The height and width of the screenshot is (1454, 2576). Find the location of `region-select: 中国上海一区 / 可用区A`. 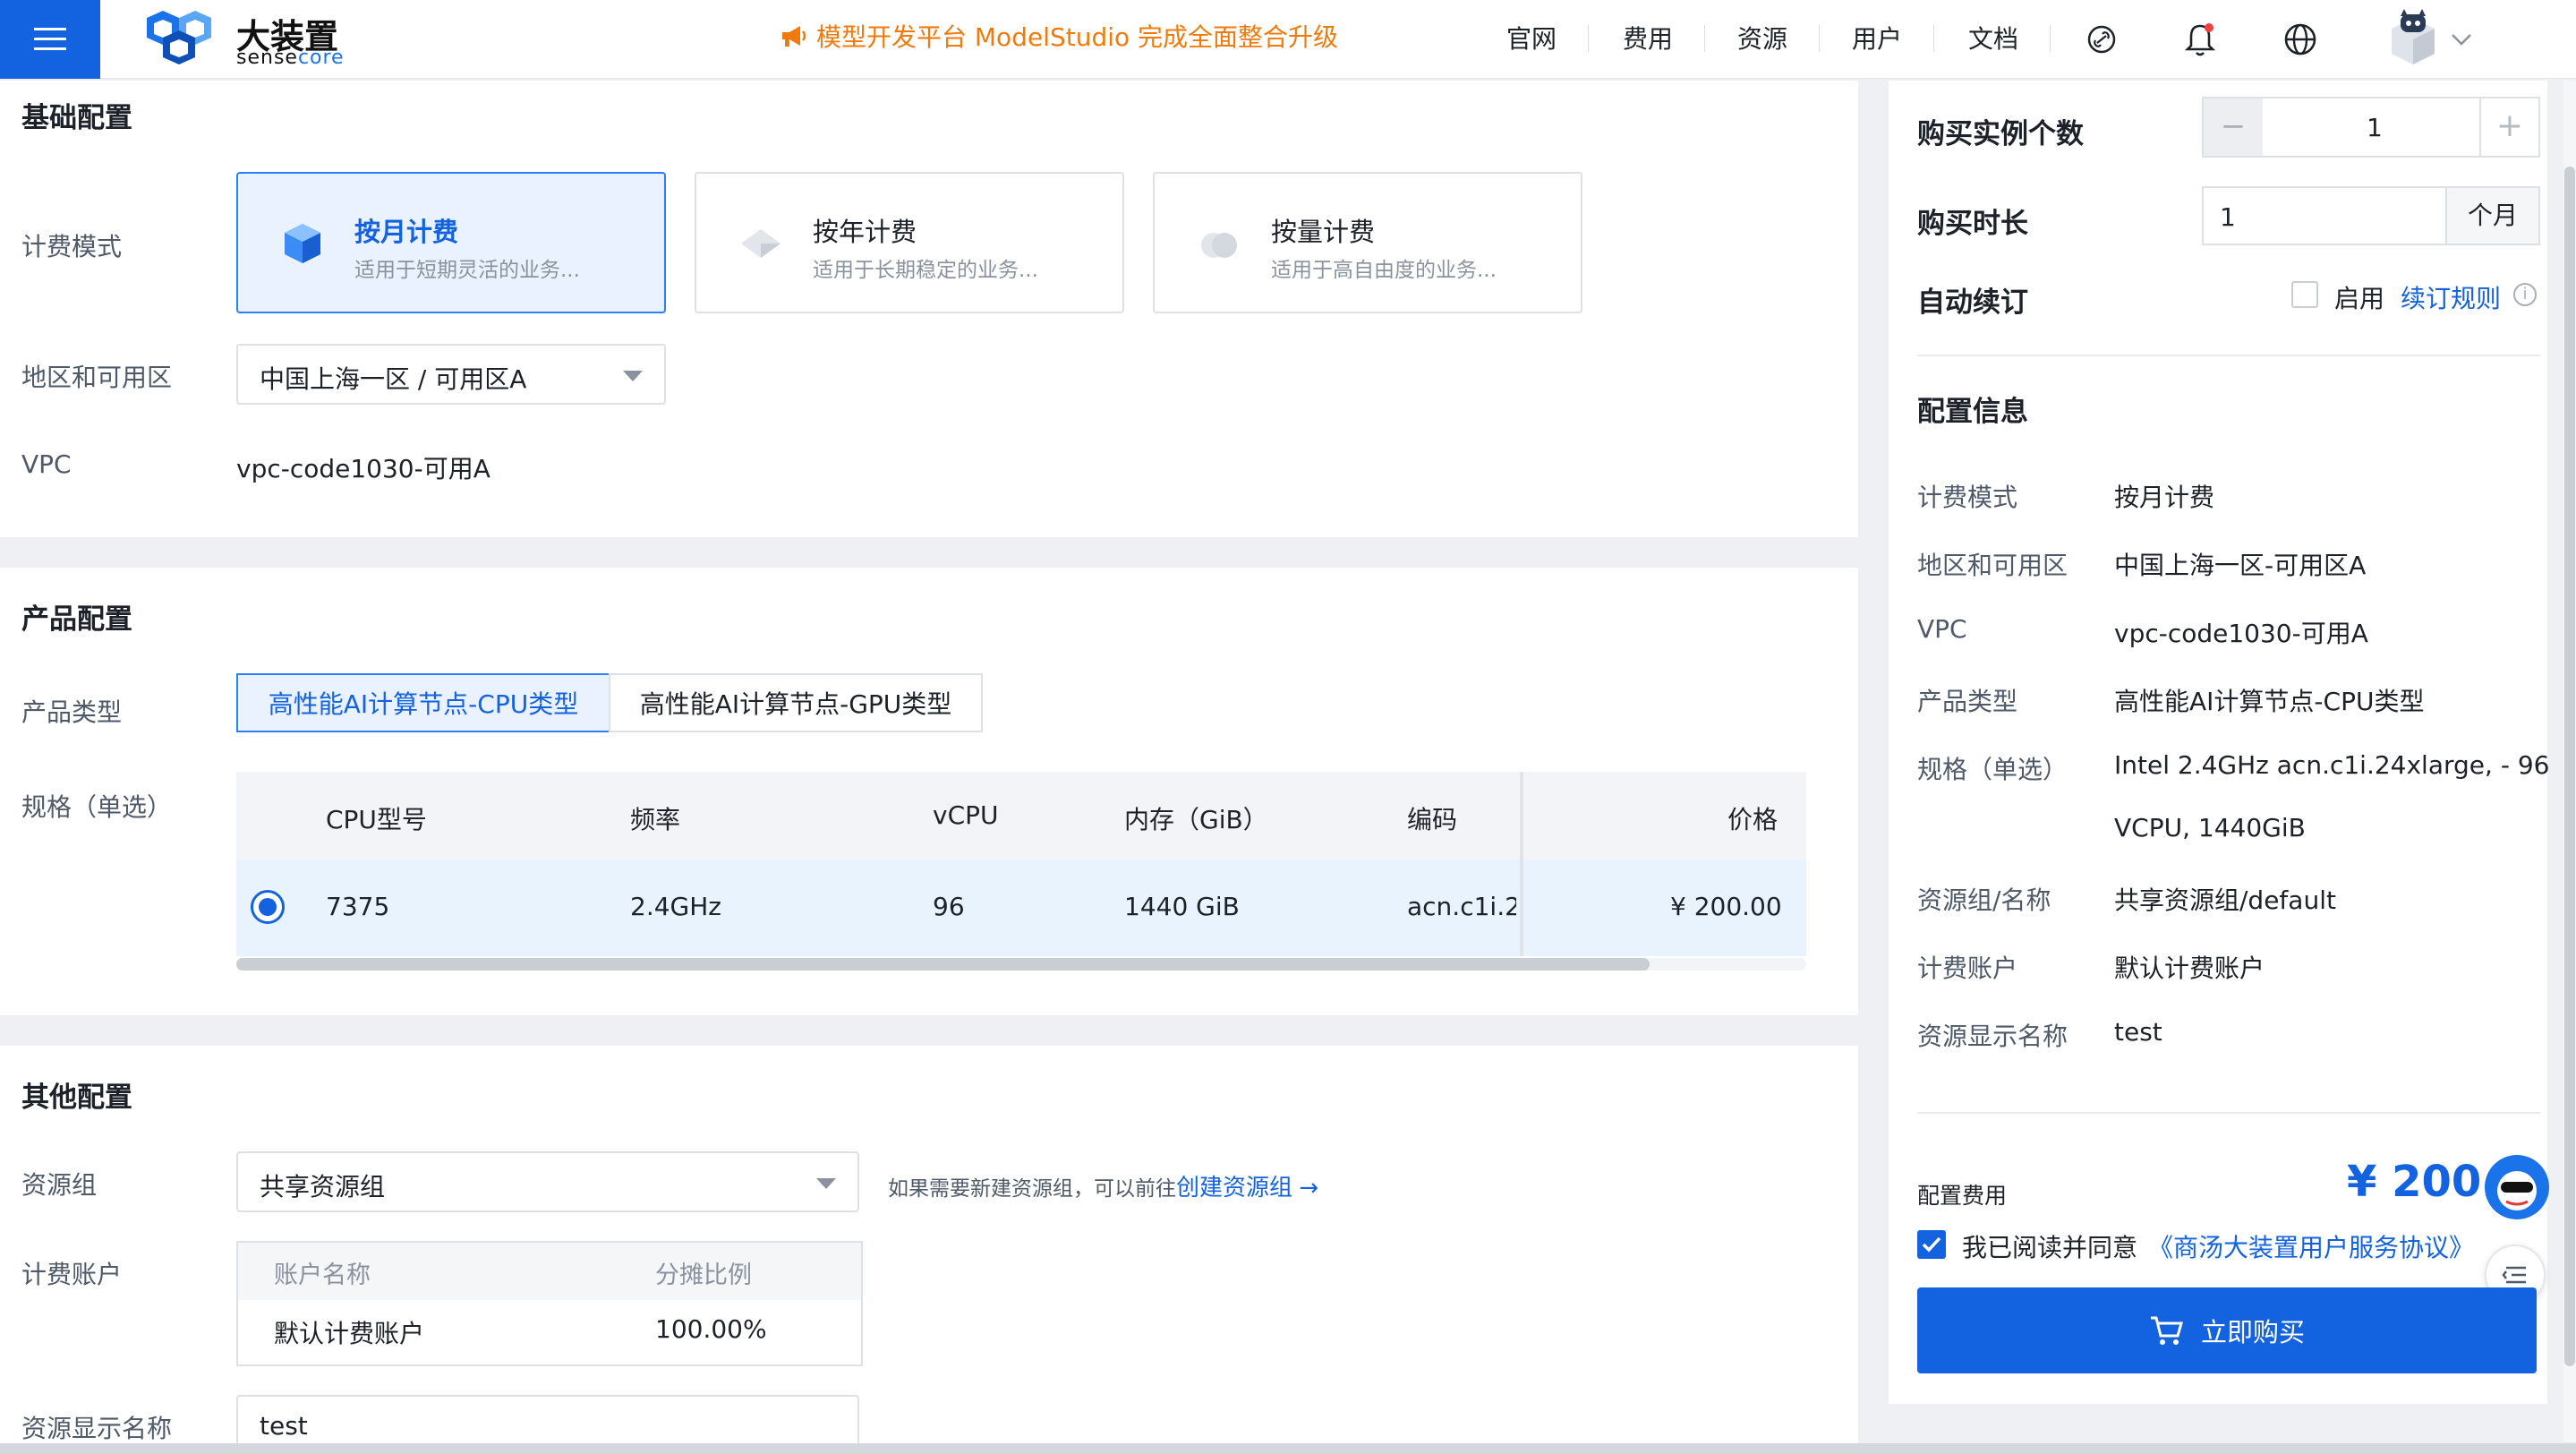

region-select: 中国上海一区 / 可用区A is located at coordinates (451, 374).